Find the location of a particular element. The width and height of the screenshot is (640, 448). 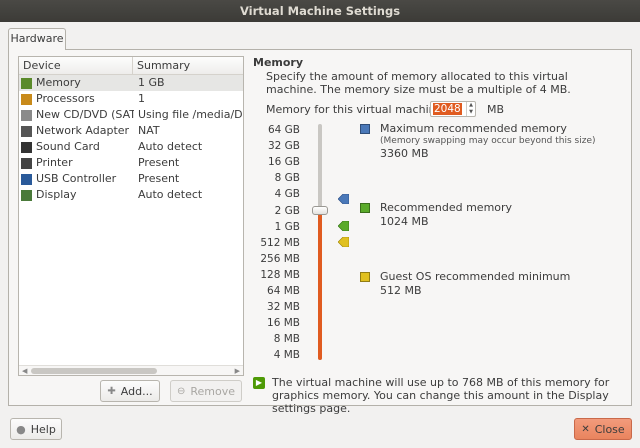

guest-minimum-legend-icon is located at coordinates (365, 277).